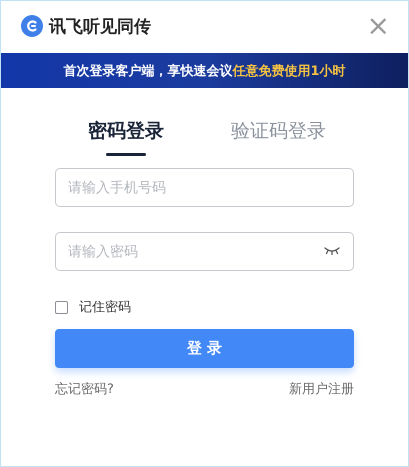 Image resolution: width=409 pixels, height=467 pixels. I want to click on promo-text: 首次登录客户端，享快速会议, so click(147, 71).